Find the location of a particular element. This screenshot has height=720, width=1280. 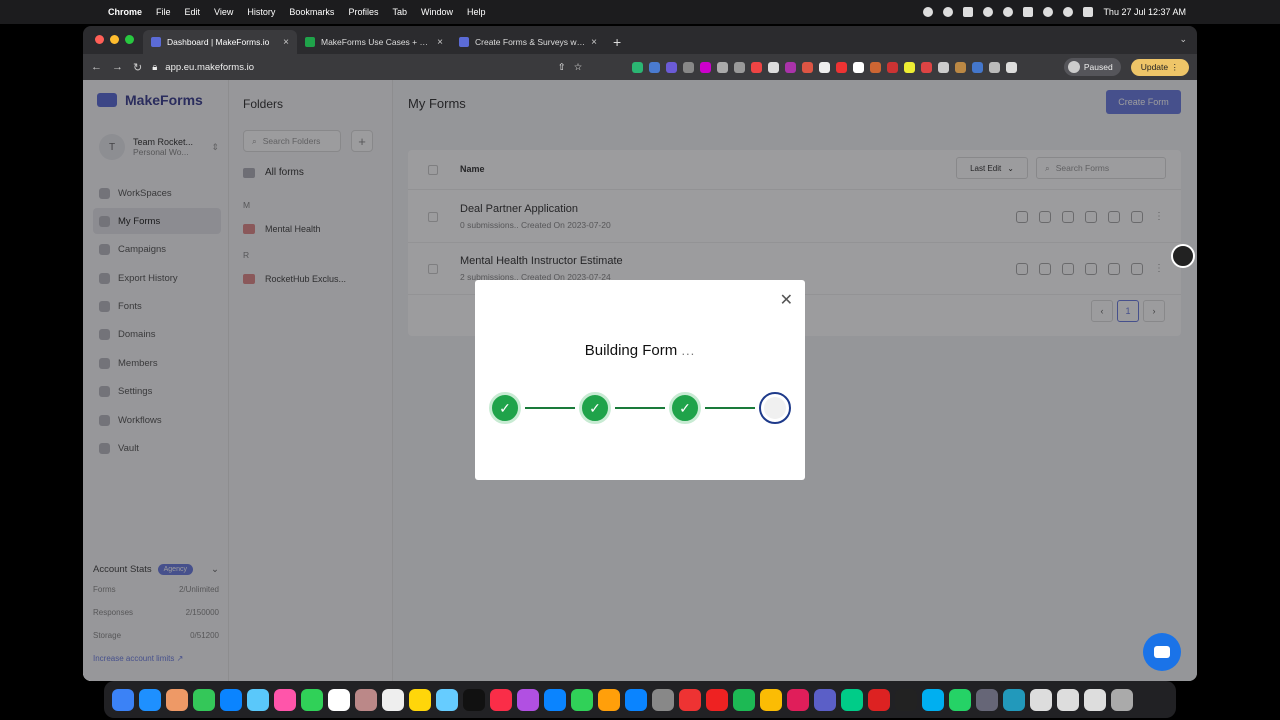

safari-icon is located at coordinates (150, 699).